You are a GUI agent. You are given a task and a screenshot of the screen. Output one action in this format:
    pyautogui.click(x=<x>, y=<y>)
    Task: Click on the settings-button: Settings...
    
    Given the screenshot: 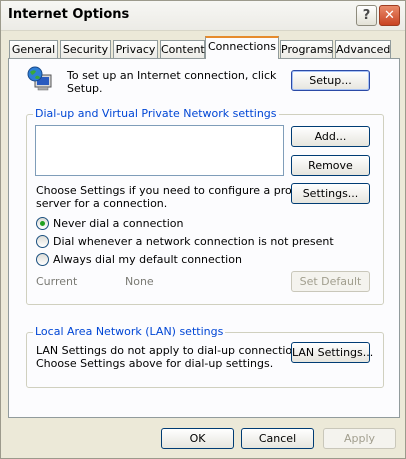 What is the action you would take?
    pyautogui.click(x=330, y=193)
    